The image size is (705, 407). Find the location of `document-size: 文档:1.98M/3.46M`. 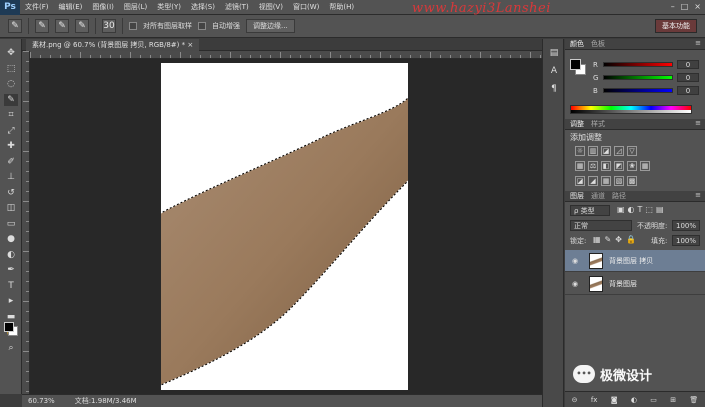

document-size: 文档:1.98M/3.46M is located at coordinates (106, 401).